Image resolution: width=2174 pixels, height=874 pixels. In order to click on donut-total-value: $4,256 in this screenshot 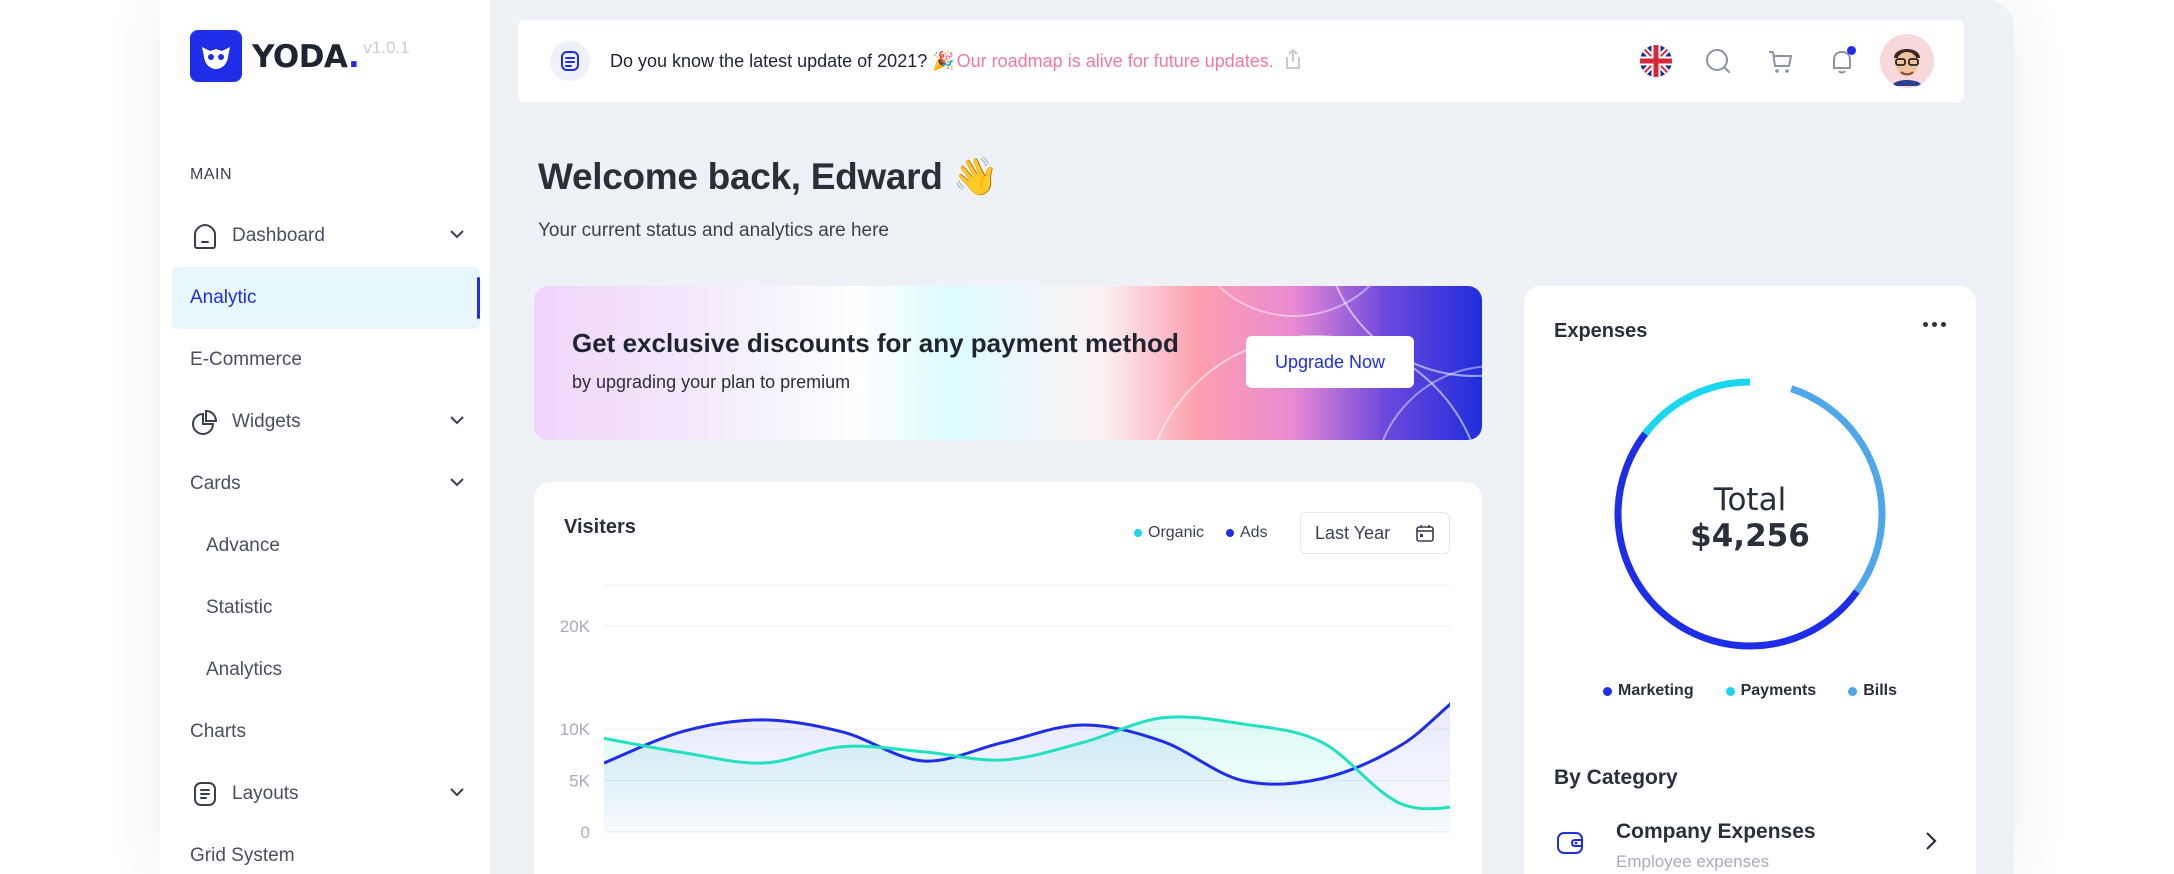, I will do `click(1750, 536)`.